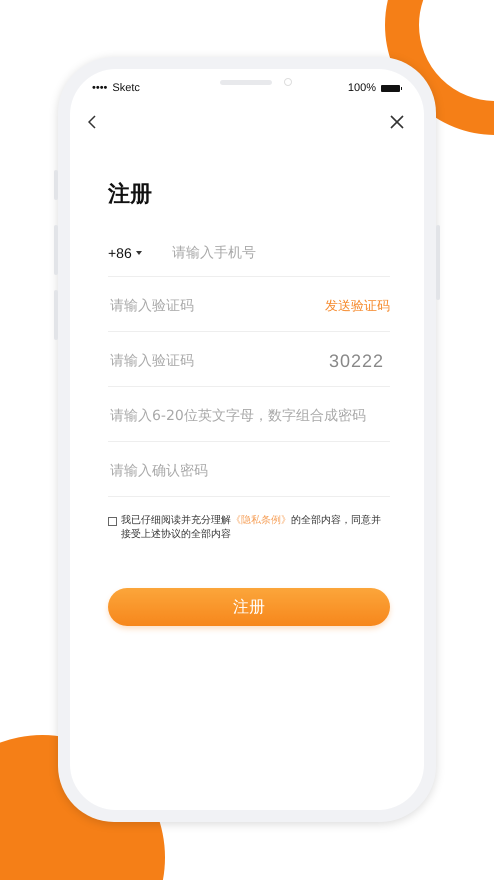 Image resolution: width=494 pixels, height=880 pixels. Describe the element at coordinates (249, 607) in the screenshot. I see `register-button: 注册` at that location.